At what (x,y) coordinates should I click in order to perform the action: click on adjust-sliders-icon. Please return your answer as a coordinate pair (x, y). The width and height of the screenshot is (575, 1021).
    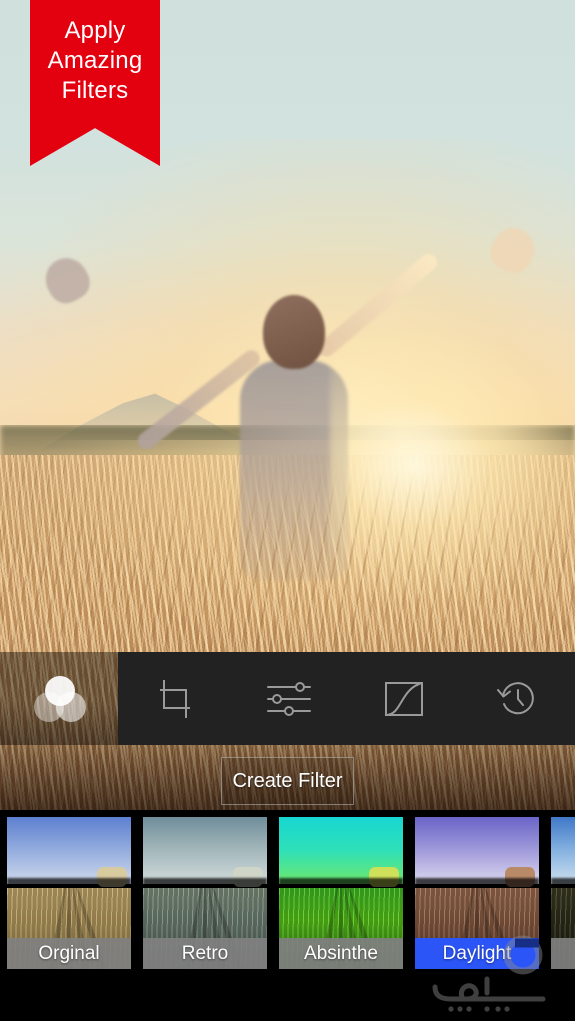
    Looking at the image, I should click on (289, 699).